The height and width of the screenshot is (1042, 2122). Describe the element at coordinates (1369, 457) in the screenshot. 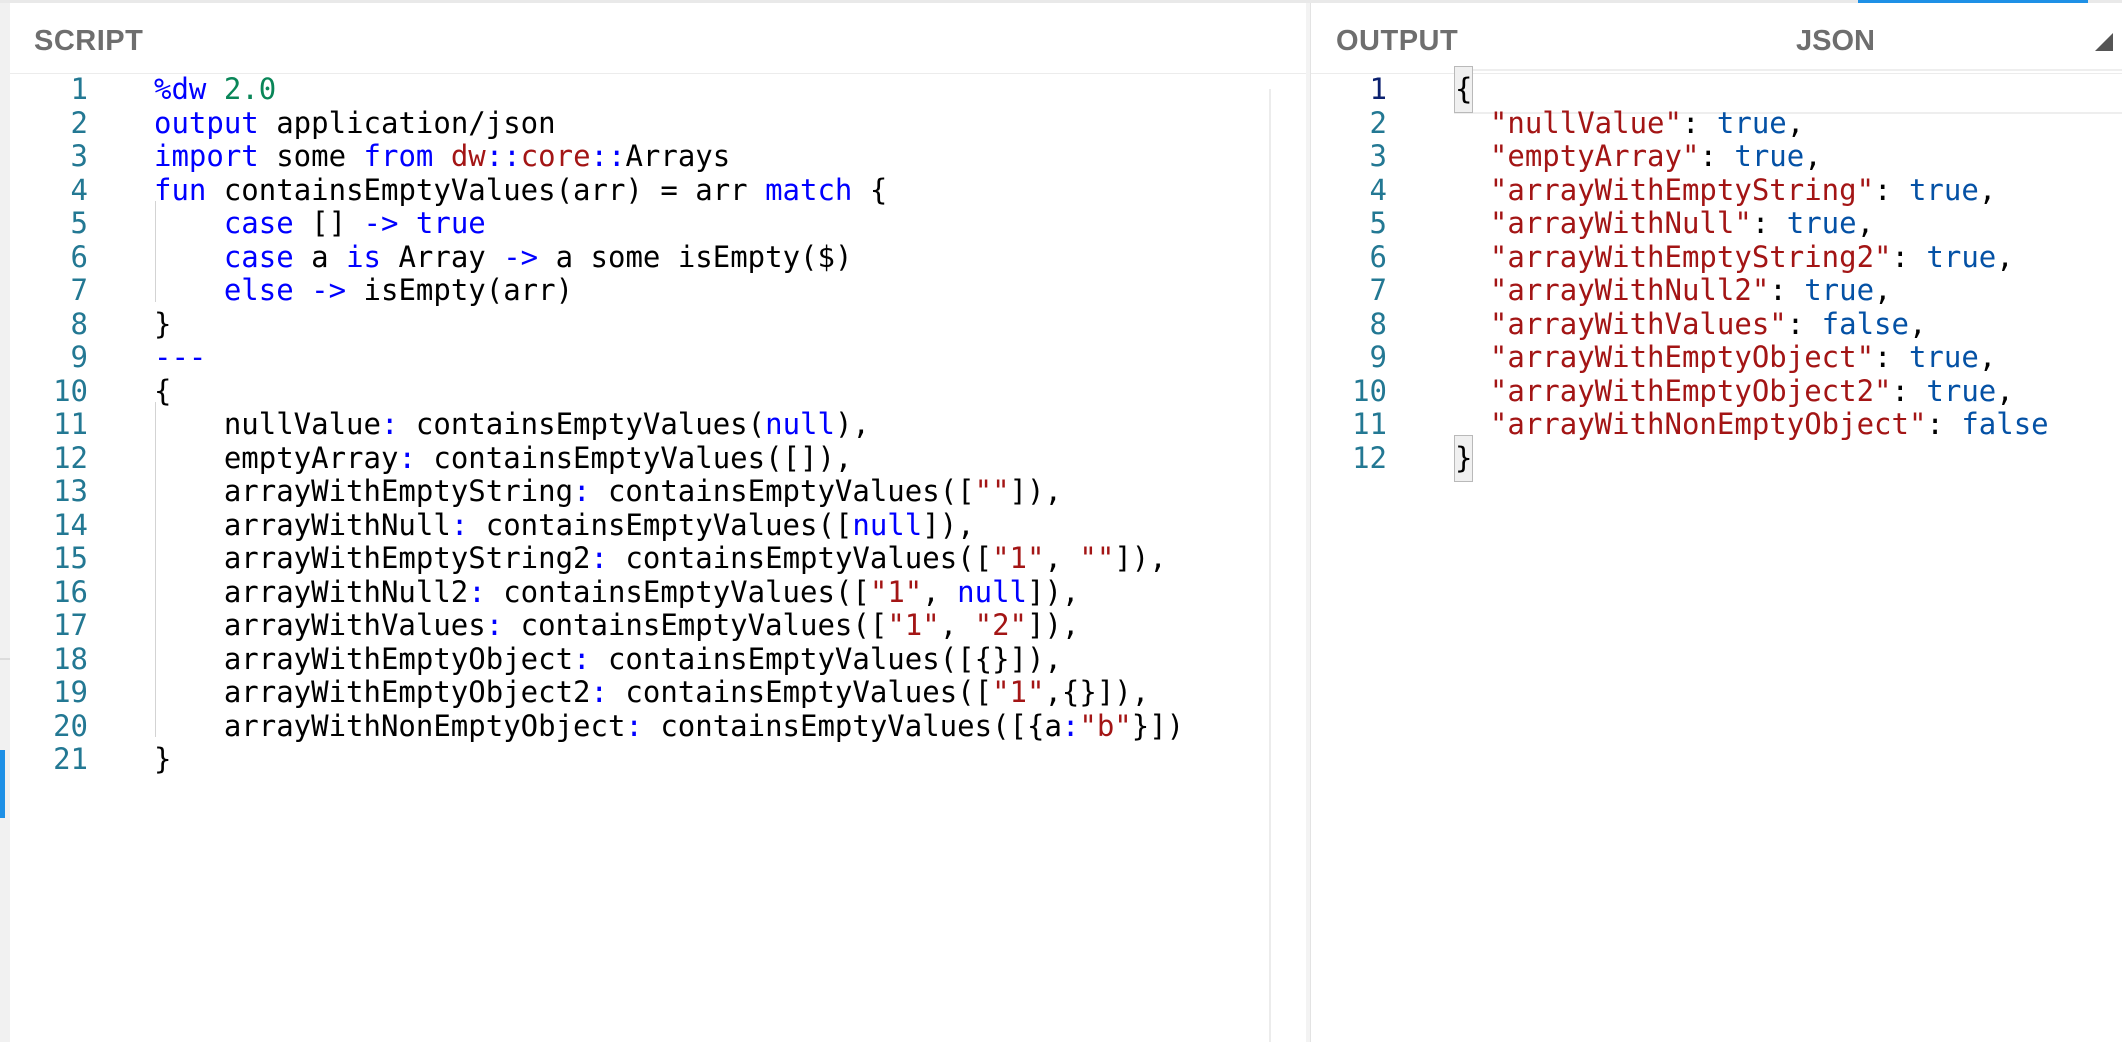

I see `line-number: 12` at that location.